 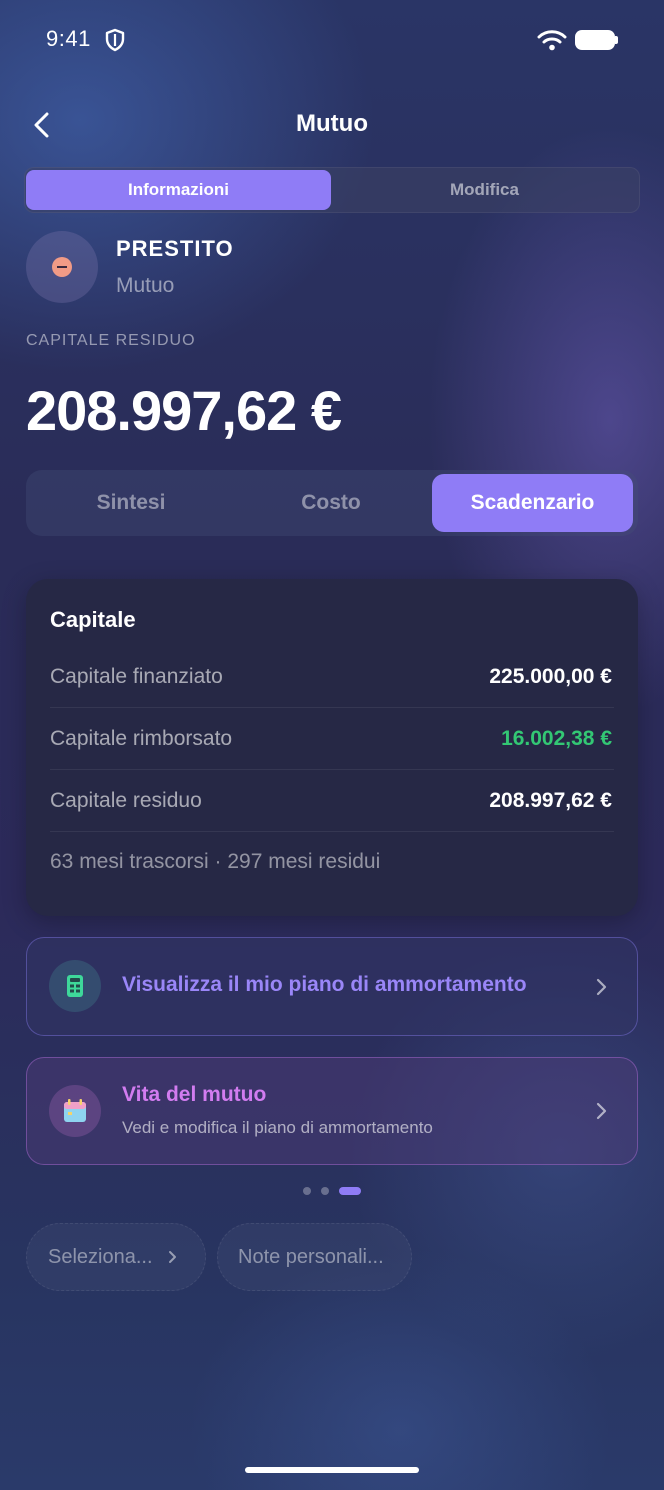 I want to click on balance-label: CAPITALE RESIDUO, so click(x=111, y=340).